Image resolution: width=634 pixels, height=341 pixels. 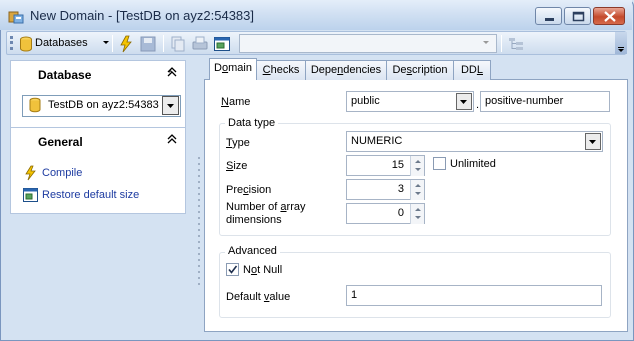 What do you see at coordinates (258, 297) in the screenshot?
I see `default-value-label: Default value` at bounding box center [258, 297].